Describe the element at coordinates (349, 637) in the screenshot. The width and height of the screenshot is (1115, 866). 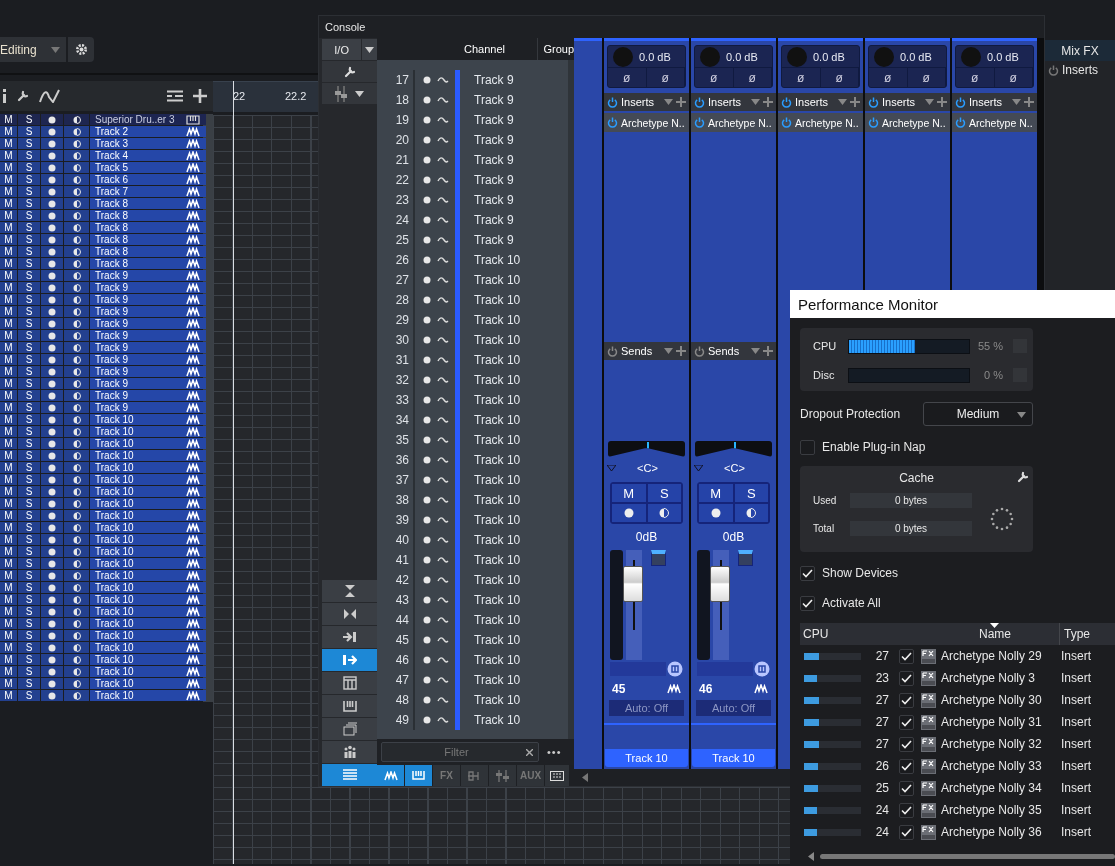
I see `view-button` at that location.